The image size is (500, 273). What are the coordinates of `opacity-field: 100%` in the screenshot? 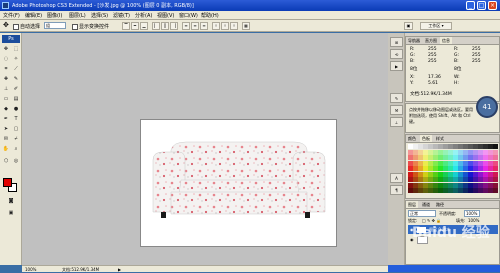 It's located at (472, 213).